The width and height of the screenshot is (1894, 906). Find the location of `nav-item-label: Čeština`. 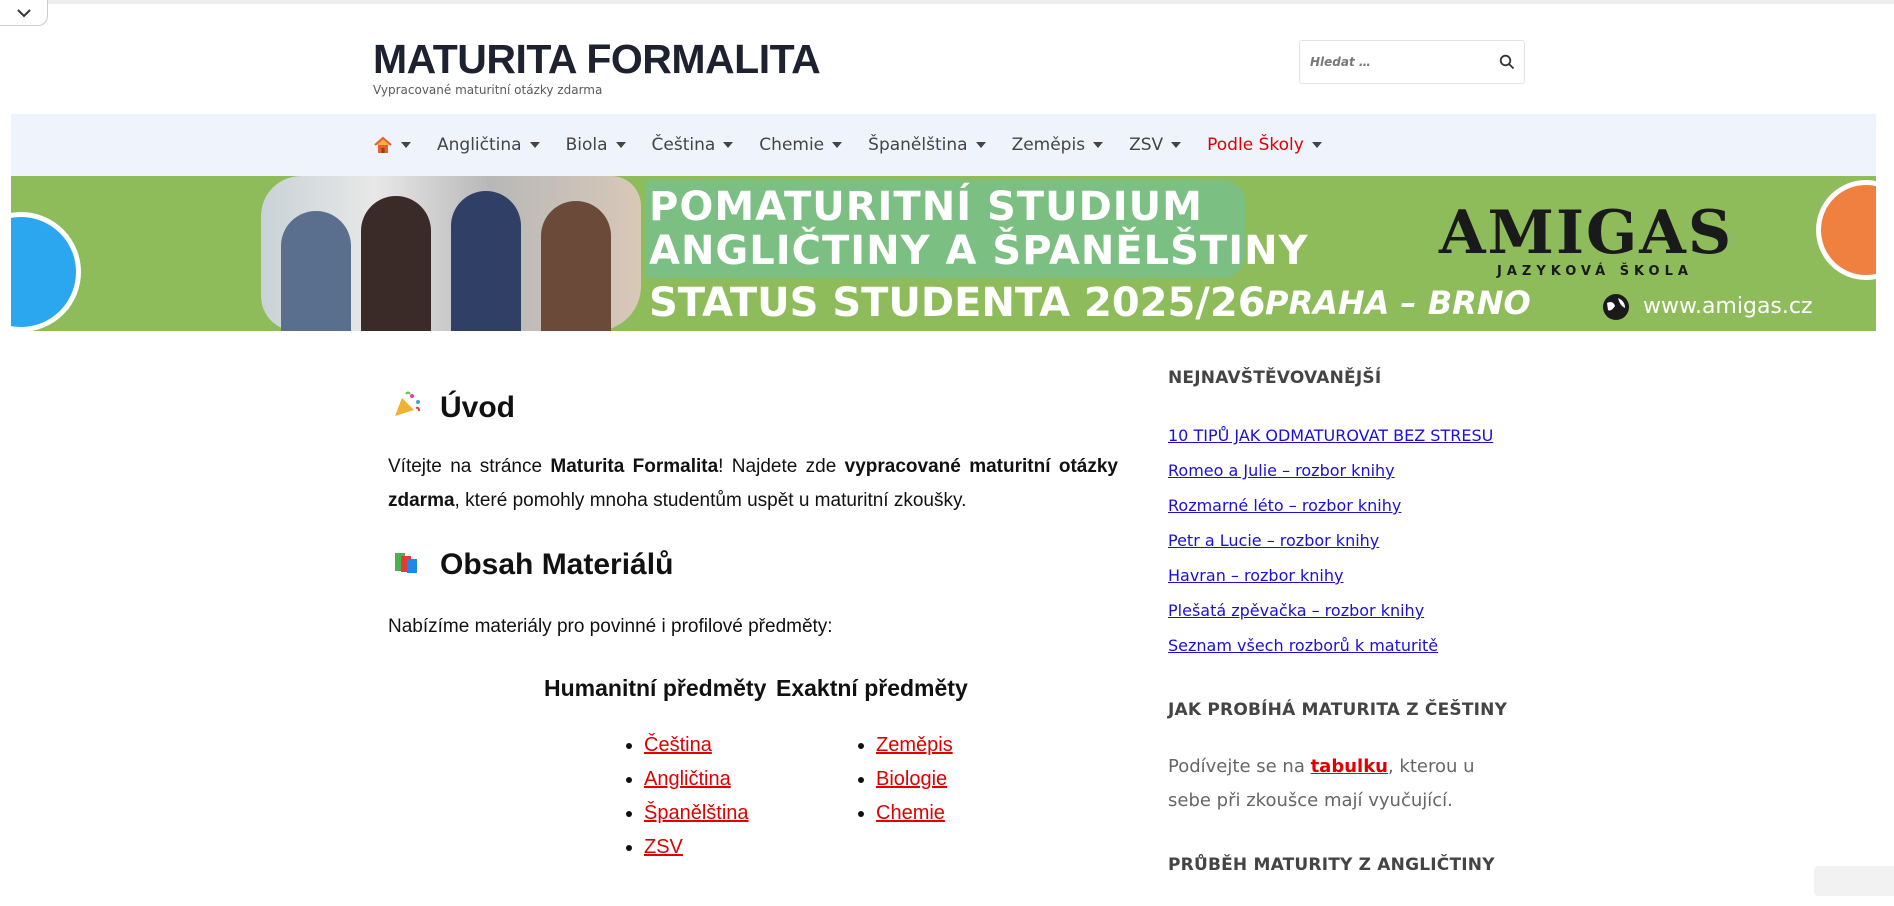

nav-item-label: Čeština is located at coordinates (683, 145).